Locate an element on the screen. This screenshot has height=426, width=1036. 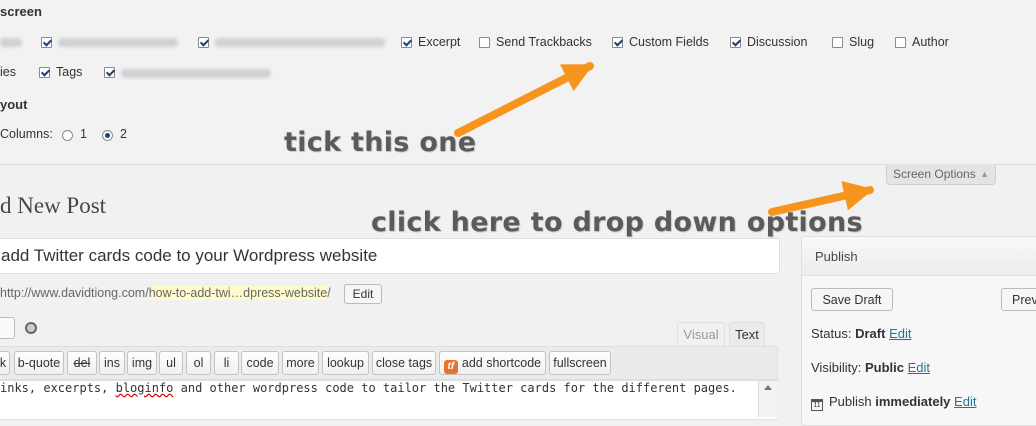
arrow-to-screen-options-head is located at coordinates (857, 196).